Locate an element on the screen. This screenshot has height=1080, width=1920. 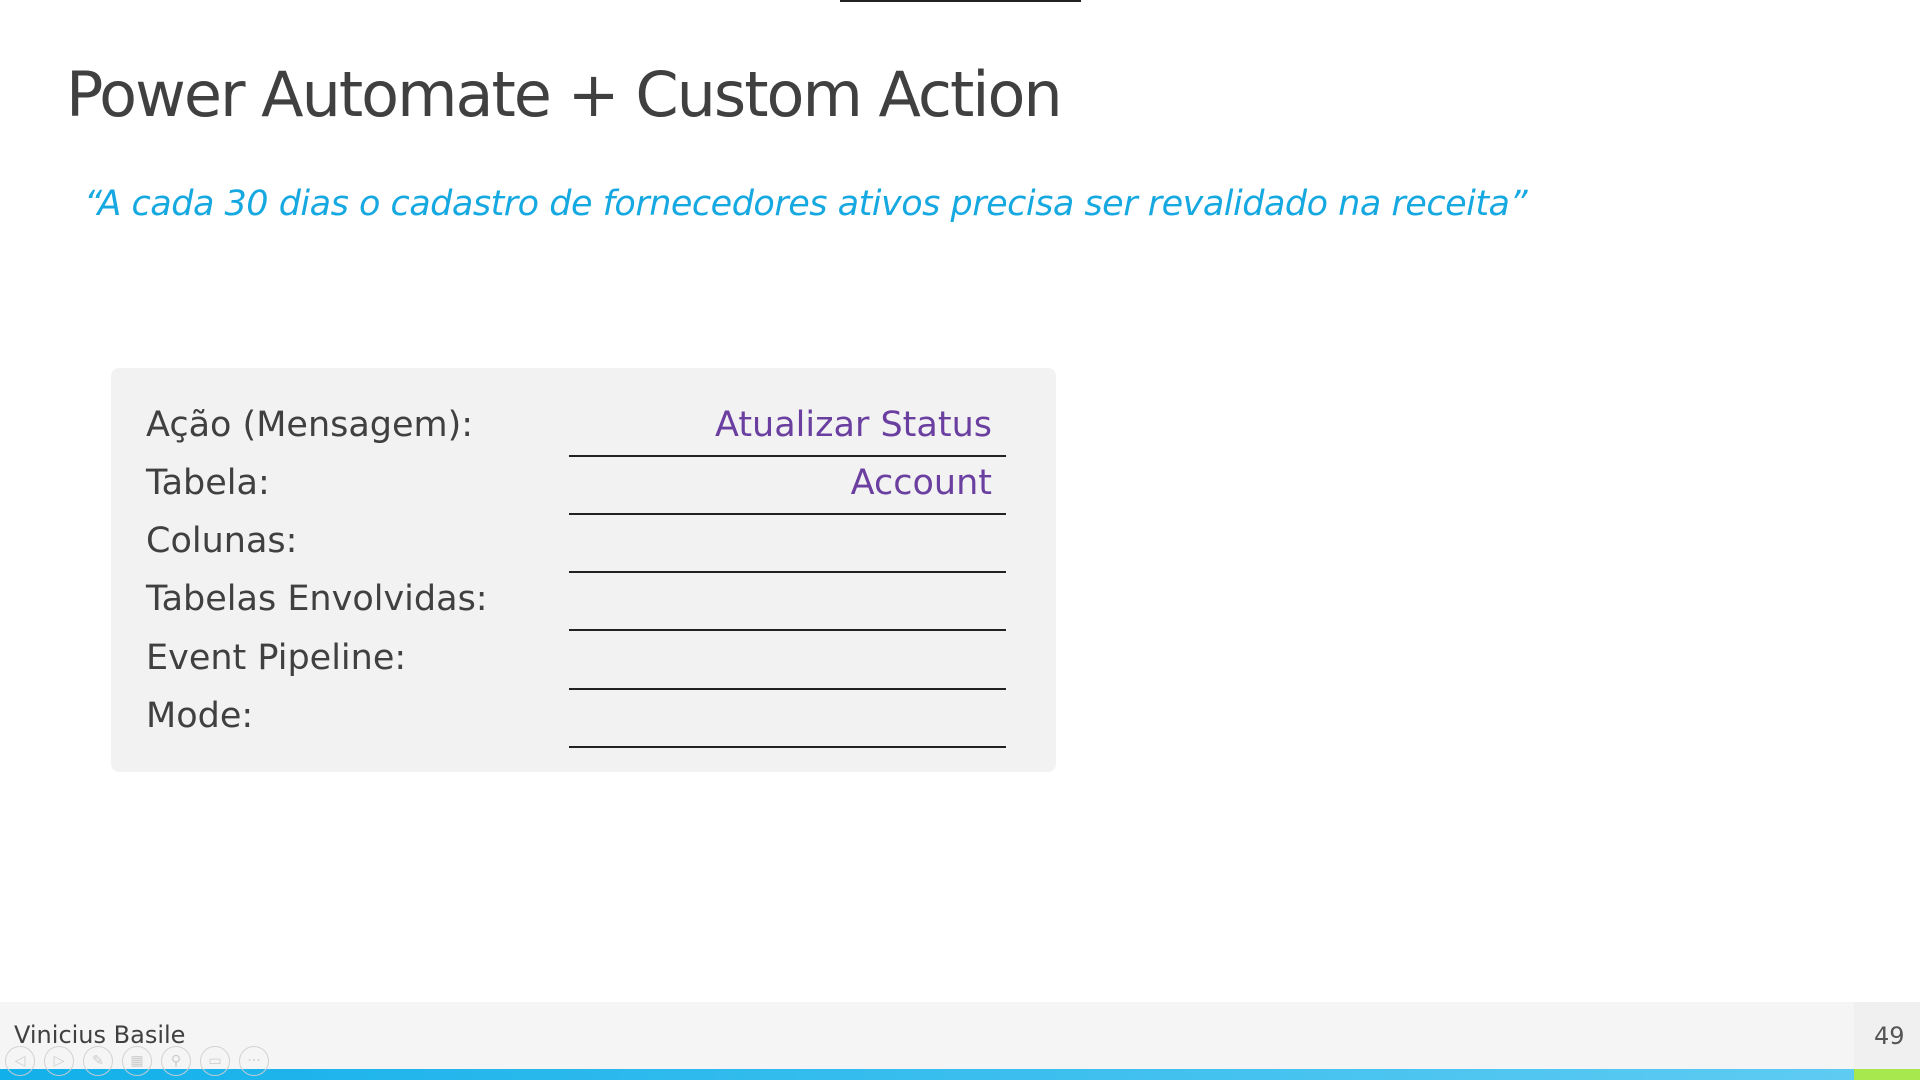
form-row: Tabela: Account is located at coordinates (583, 492).